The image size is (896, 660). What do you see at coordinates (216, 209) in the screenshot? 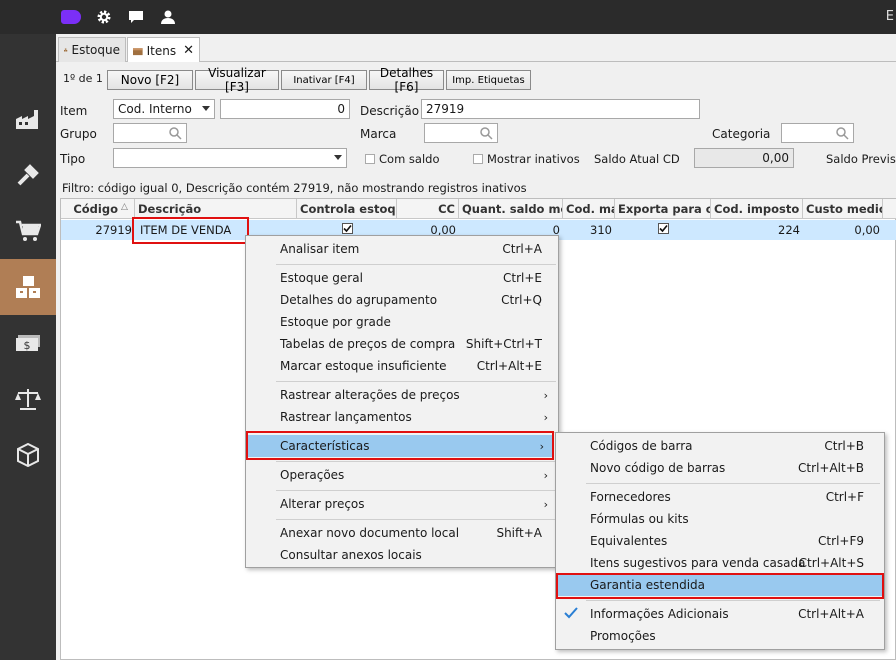
I see `column-header-descricao: Descrição` at bounding box center [216, 209].